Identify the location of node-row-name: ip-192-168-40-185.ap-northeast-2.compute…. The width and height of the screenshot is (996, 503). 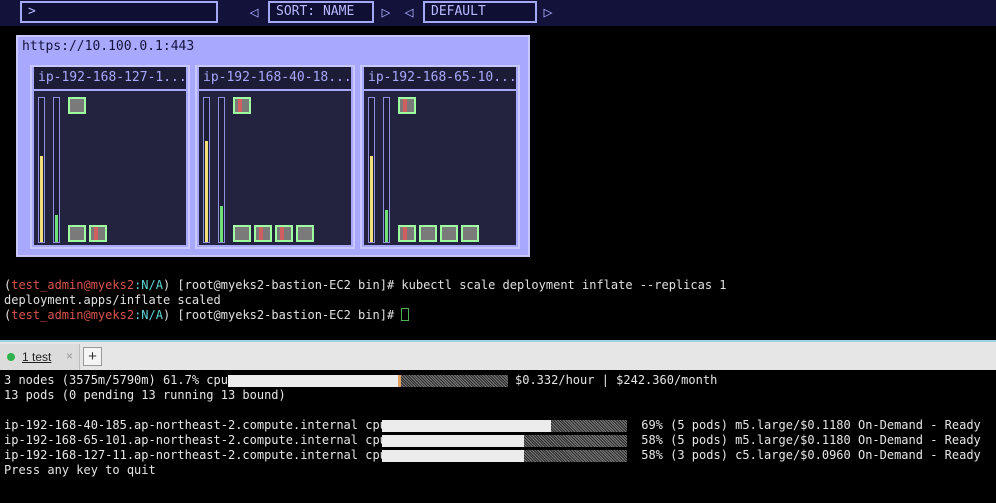
(195, 425).